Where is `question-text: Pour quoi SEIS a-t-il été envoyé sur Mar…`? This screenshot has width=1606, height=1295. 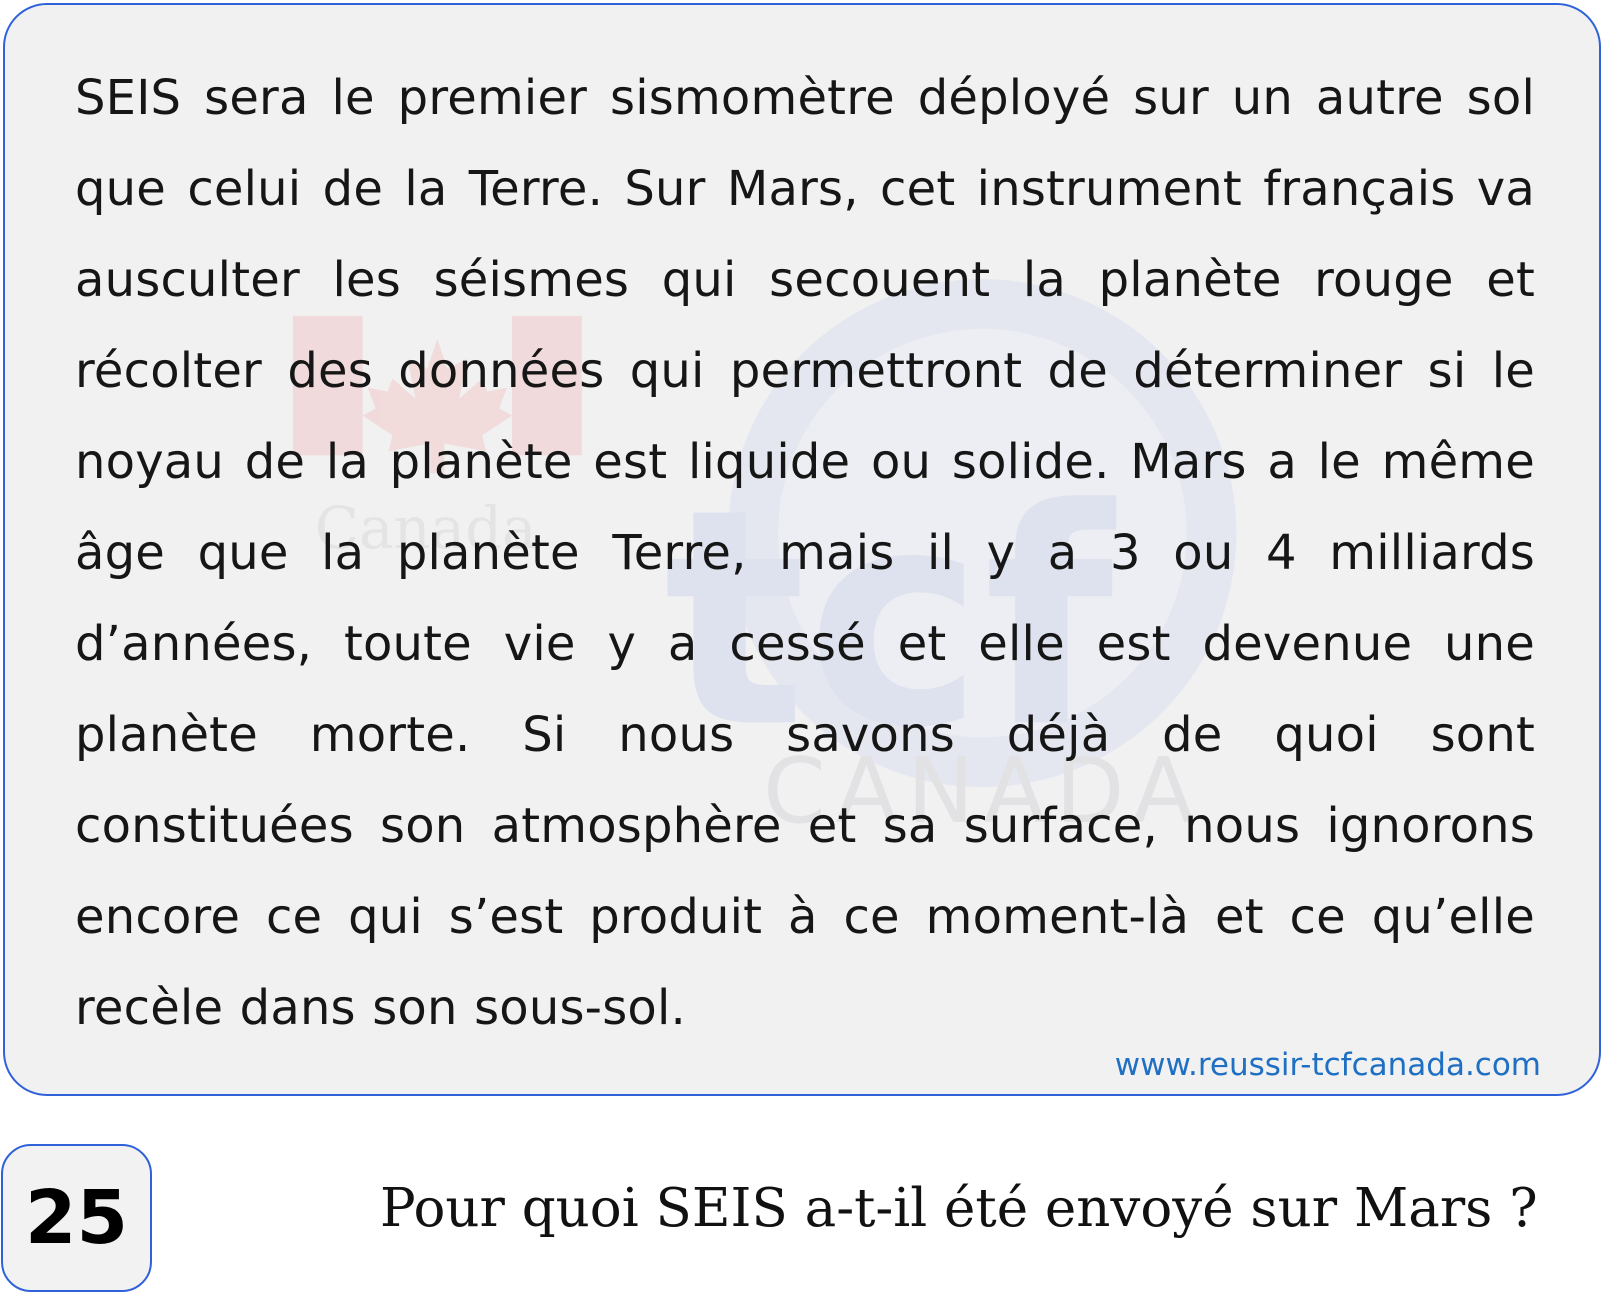
question-text: Pour quoi SEIS a-t-il été envoyé sur Mar… is located at coordinates (959, 1208).